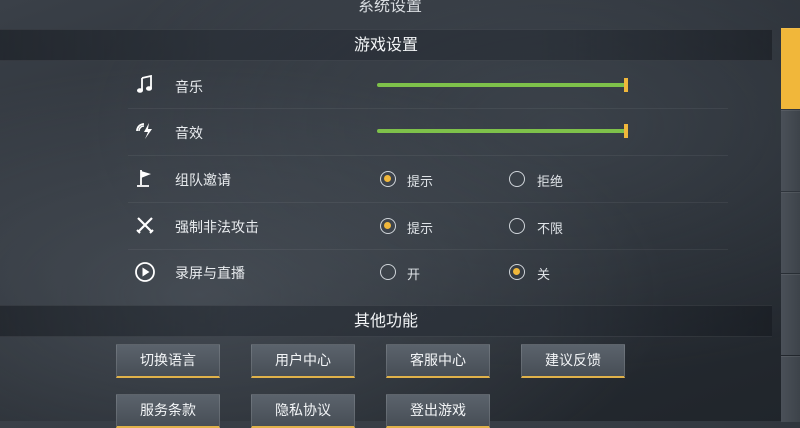  Describe the element at coordinates (210, 274) in the screenshot. I see `record-stream-label: 录屏与直播` at that location.